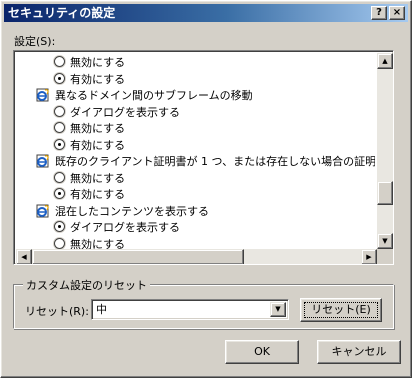 The image size is (412, 378). What do you see at coordinates (138, 256) in the screenshot?
I see `horizontal-scroll-thumb` at bounding box center [138, 256].